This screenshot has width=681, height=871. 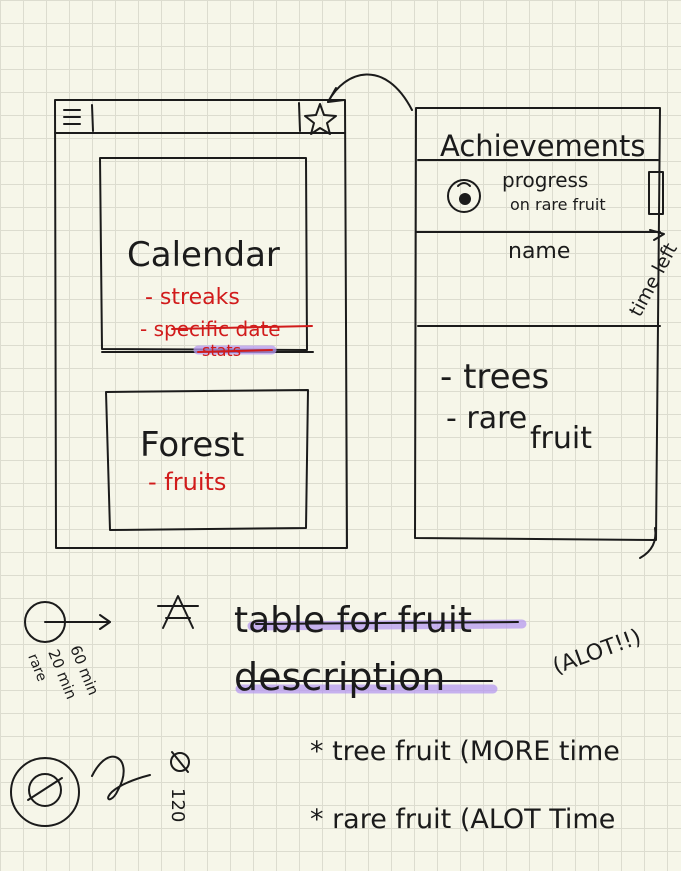 What do you see at coordinates (192, 445) in the screenshot?
I see `forest-title: Forest` at bounding box center [192, 445].